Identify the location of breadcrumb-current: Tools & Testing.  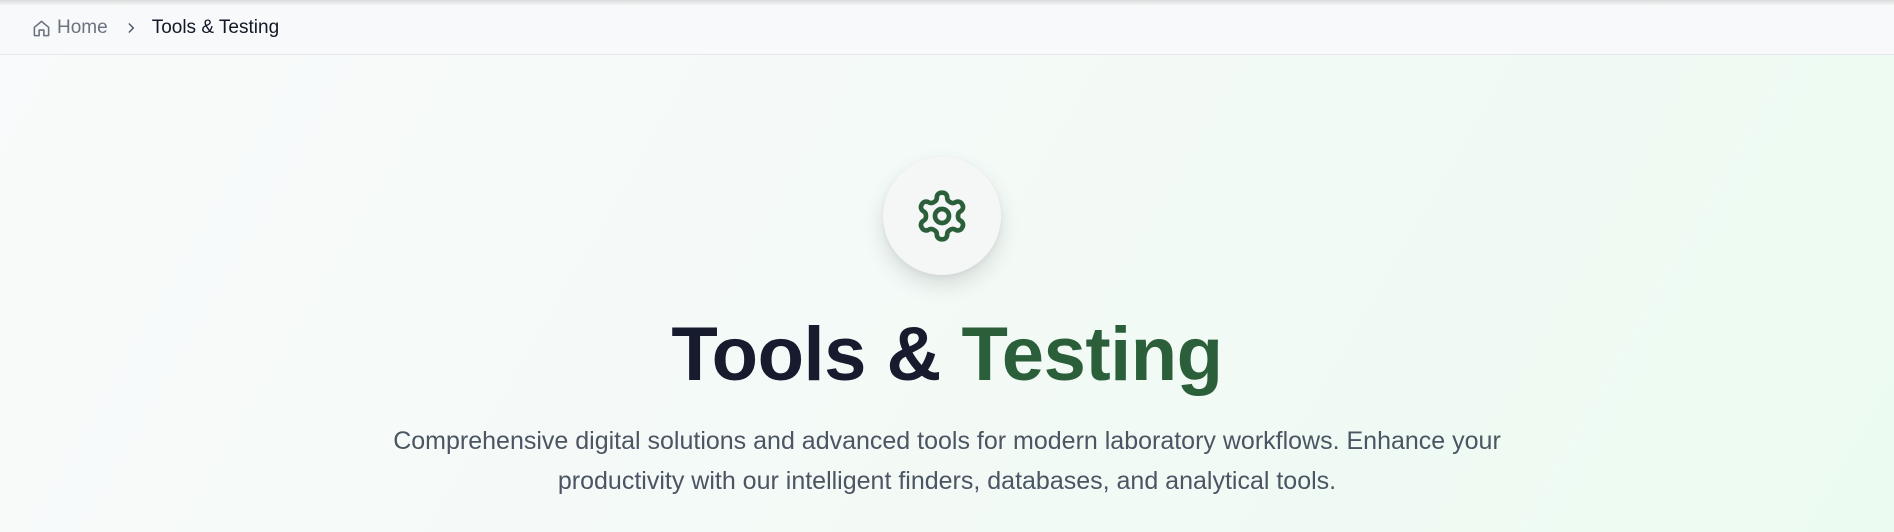
(215, 27).